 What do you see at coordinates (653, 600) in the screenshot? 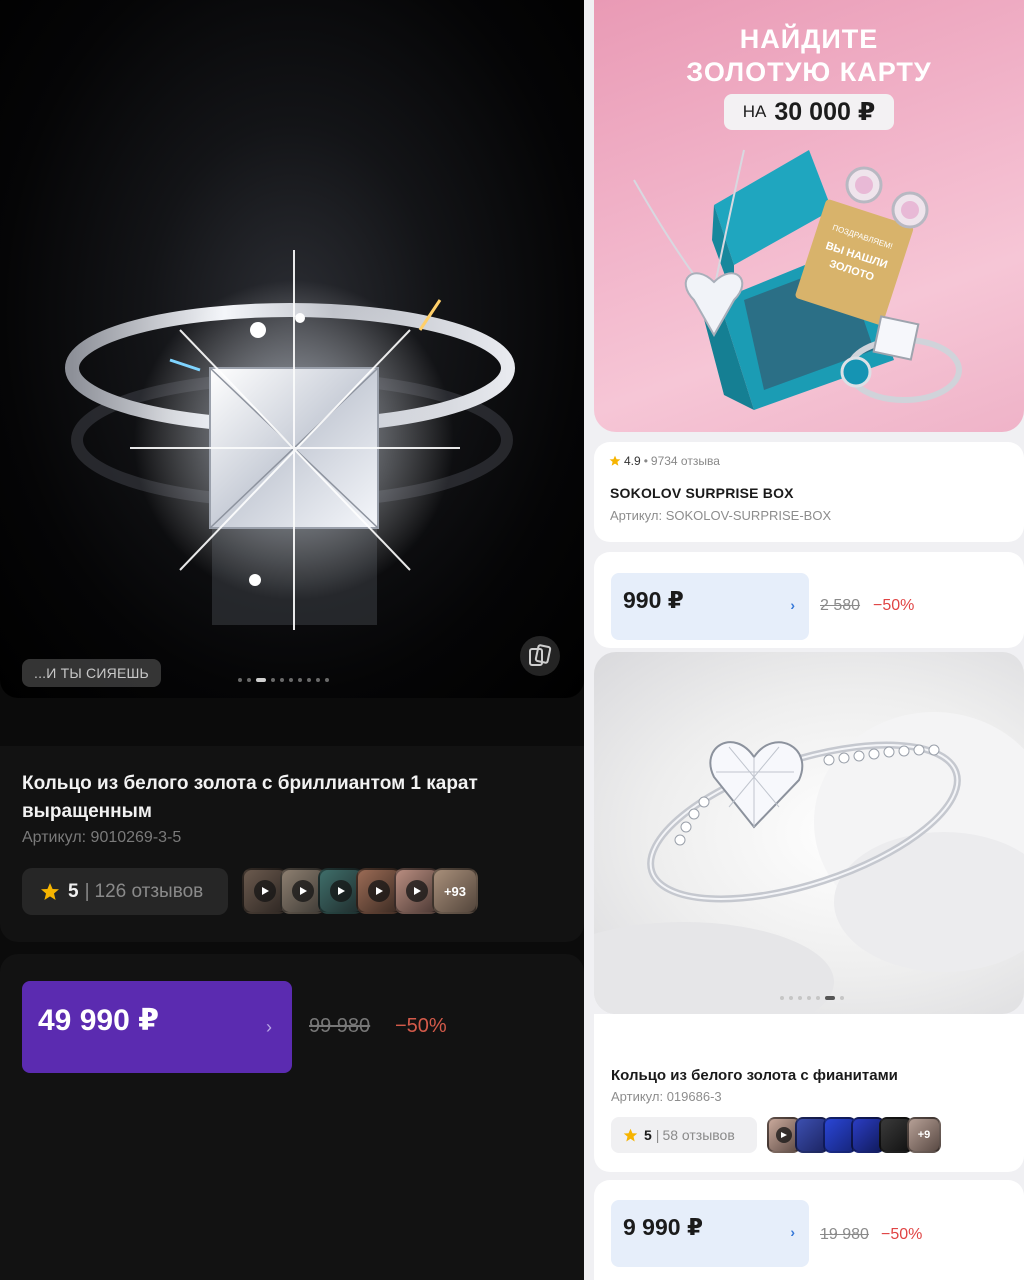
I see `price-value: 990 ₽` at bounding box center [653, 600].